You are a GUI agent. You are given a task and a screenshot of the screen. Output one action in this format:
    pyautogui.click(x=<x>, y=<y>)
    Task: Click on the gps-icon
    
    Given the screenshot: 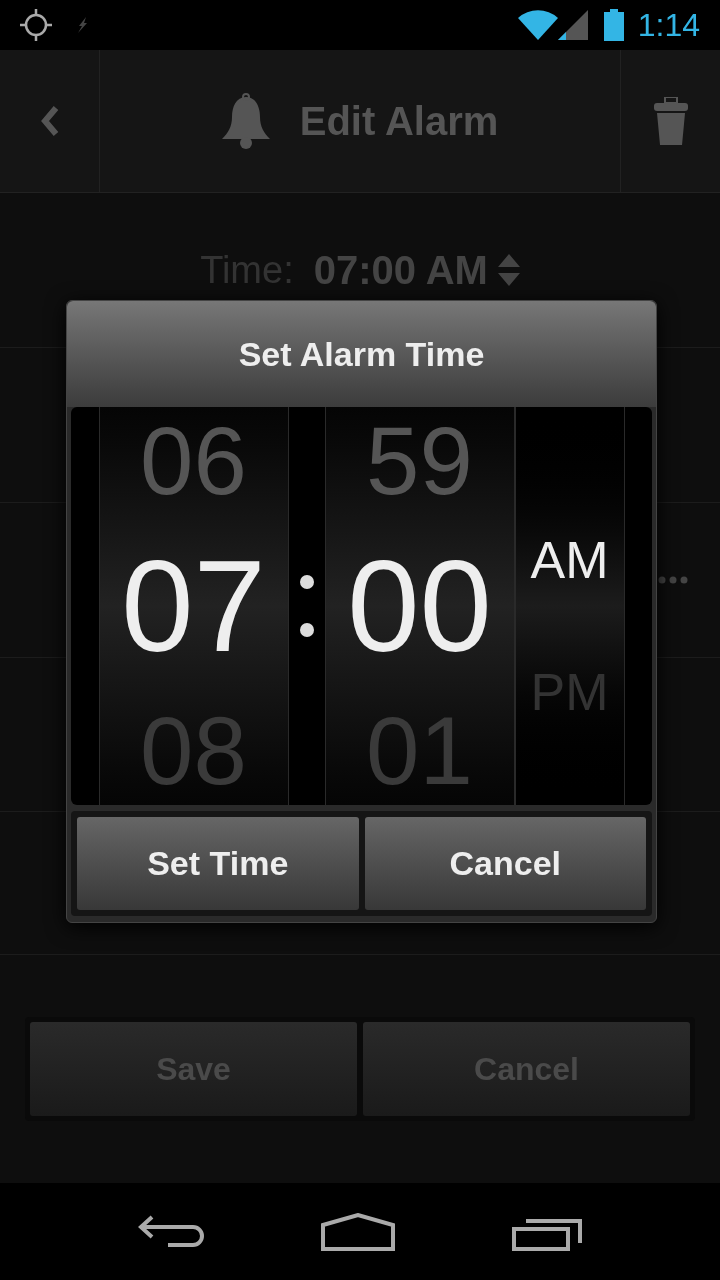 What is the action you would take?
    pyautogui.click(x=36, y=25)
    